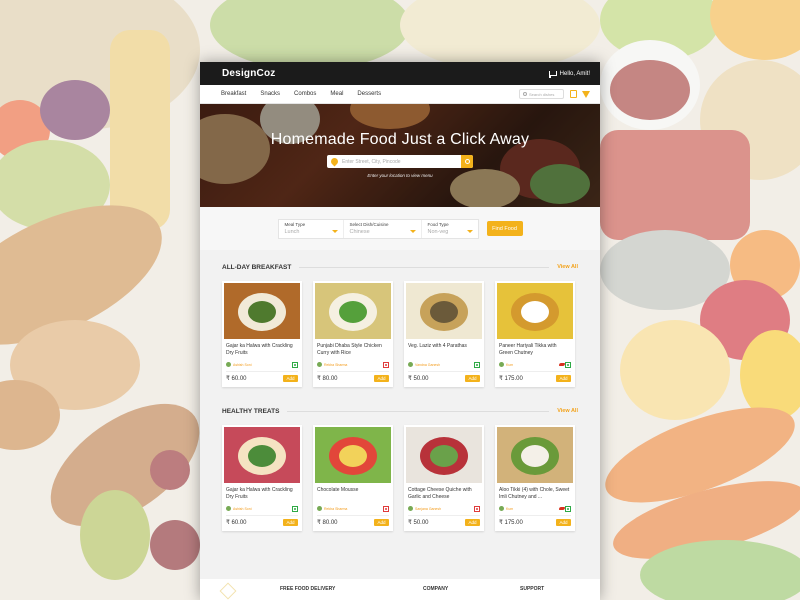 This screenshot has height=600, width=800. I want to click on nav-item-desserts: Desserts, so click(369, 94).